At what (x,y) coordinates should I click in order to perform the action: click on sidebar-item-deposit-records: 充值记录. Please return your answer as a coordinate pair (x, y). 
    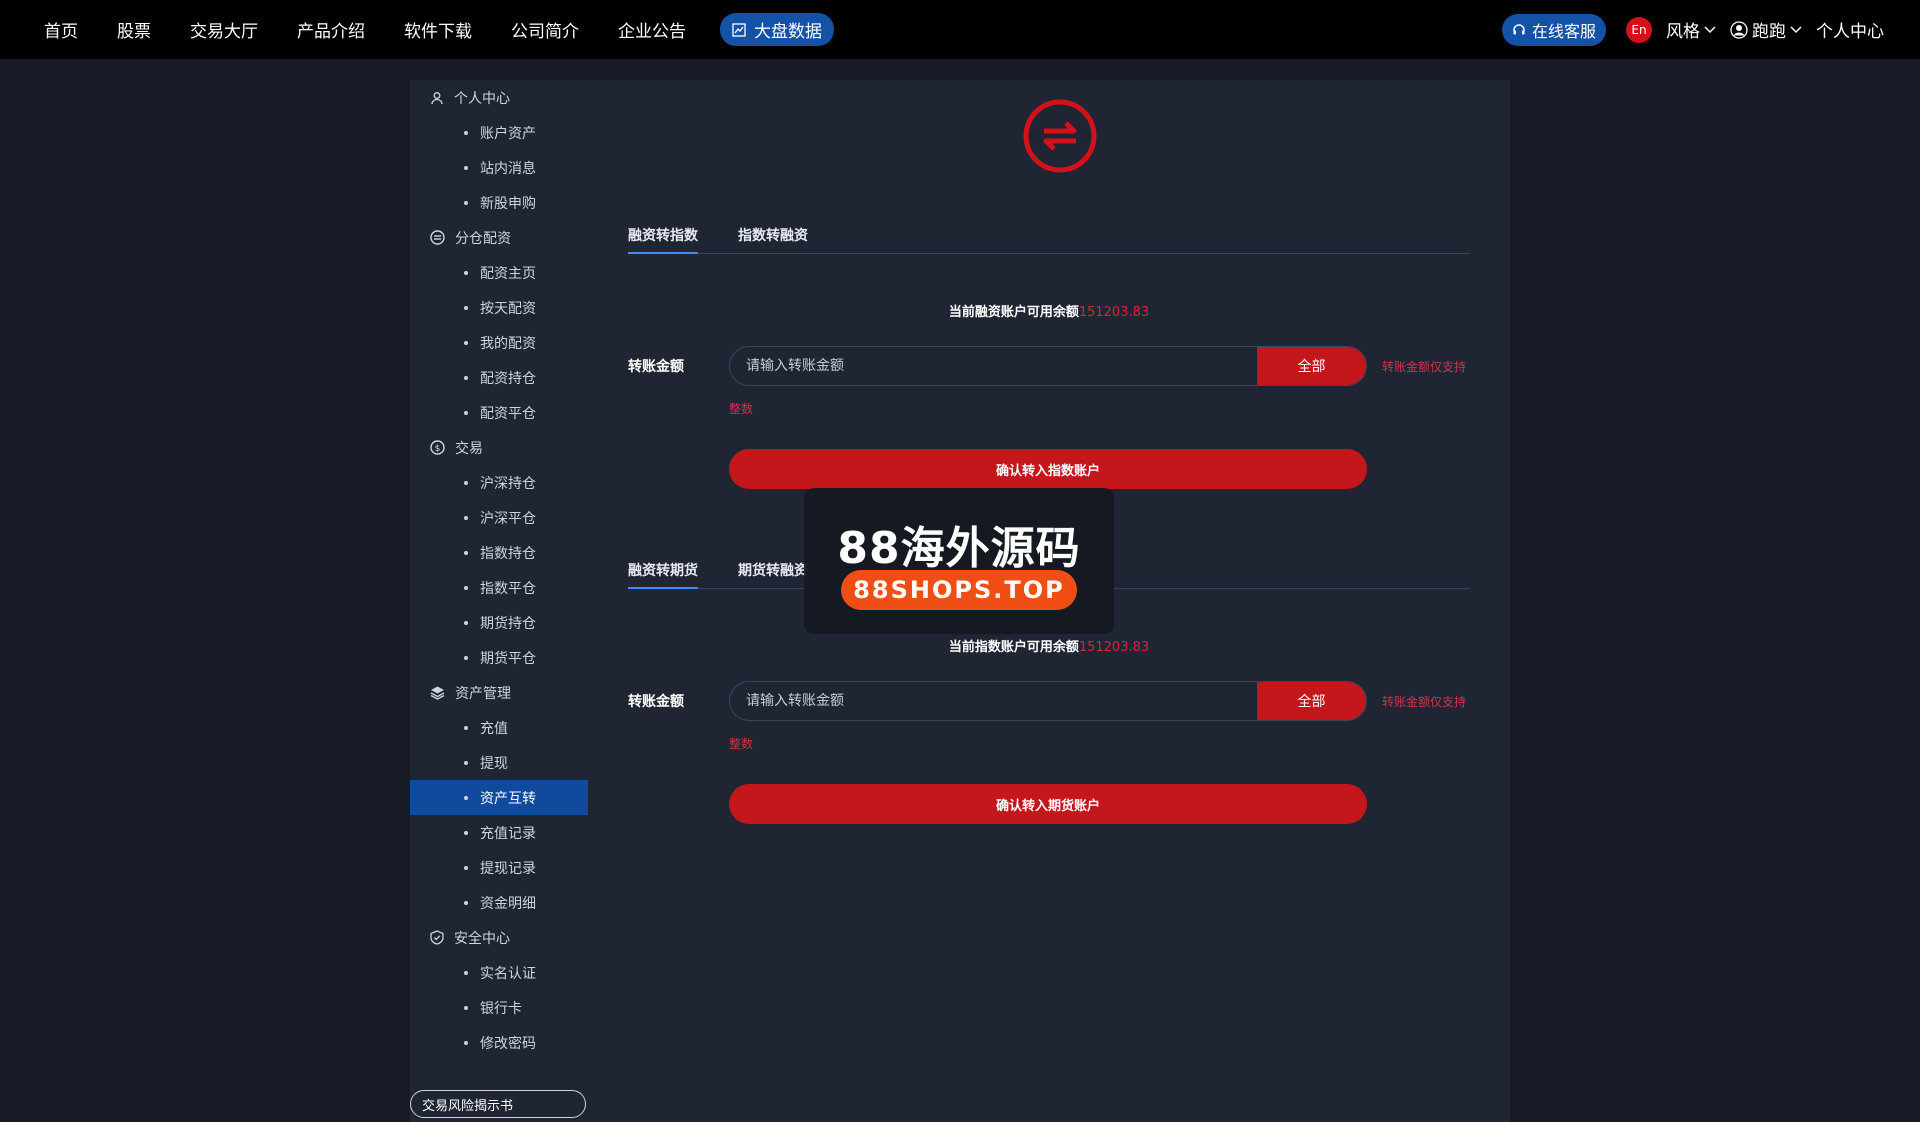
    Looking at the image, I should click on (499, 832).